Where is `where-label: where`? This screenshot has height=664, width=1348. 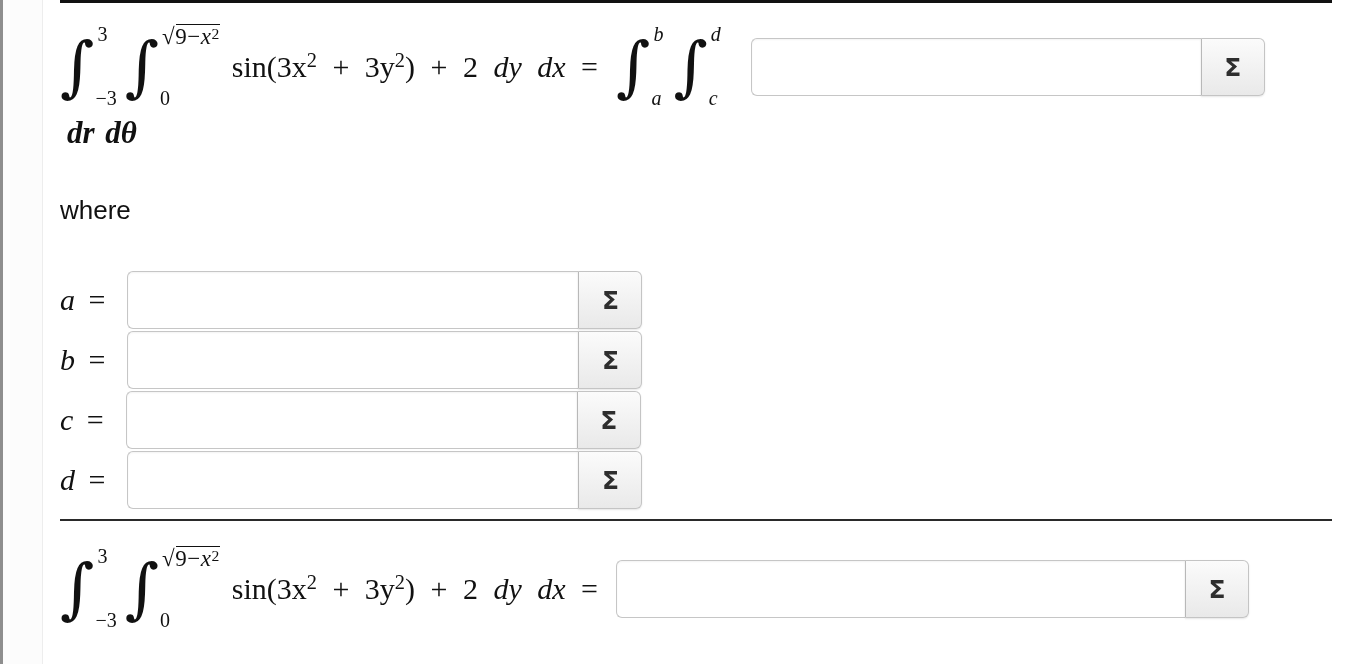 where-label: where is located at coordinates (95, 210).